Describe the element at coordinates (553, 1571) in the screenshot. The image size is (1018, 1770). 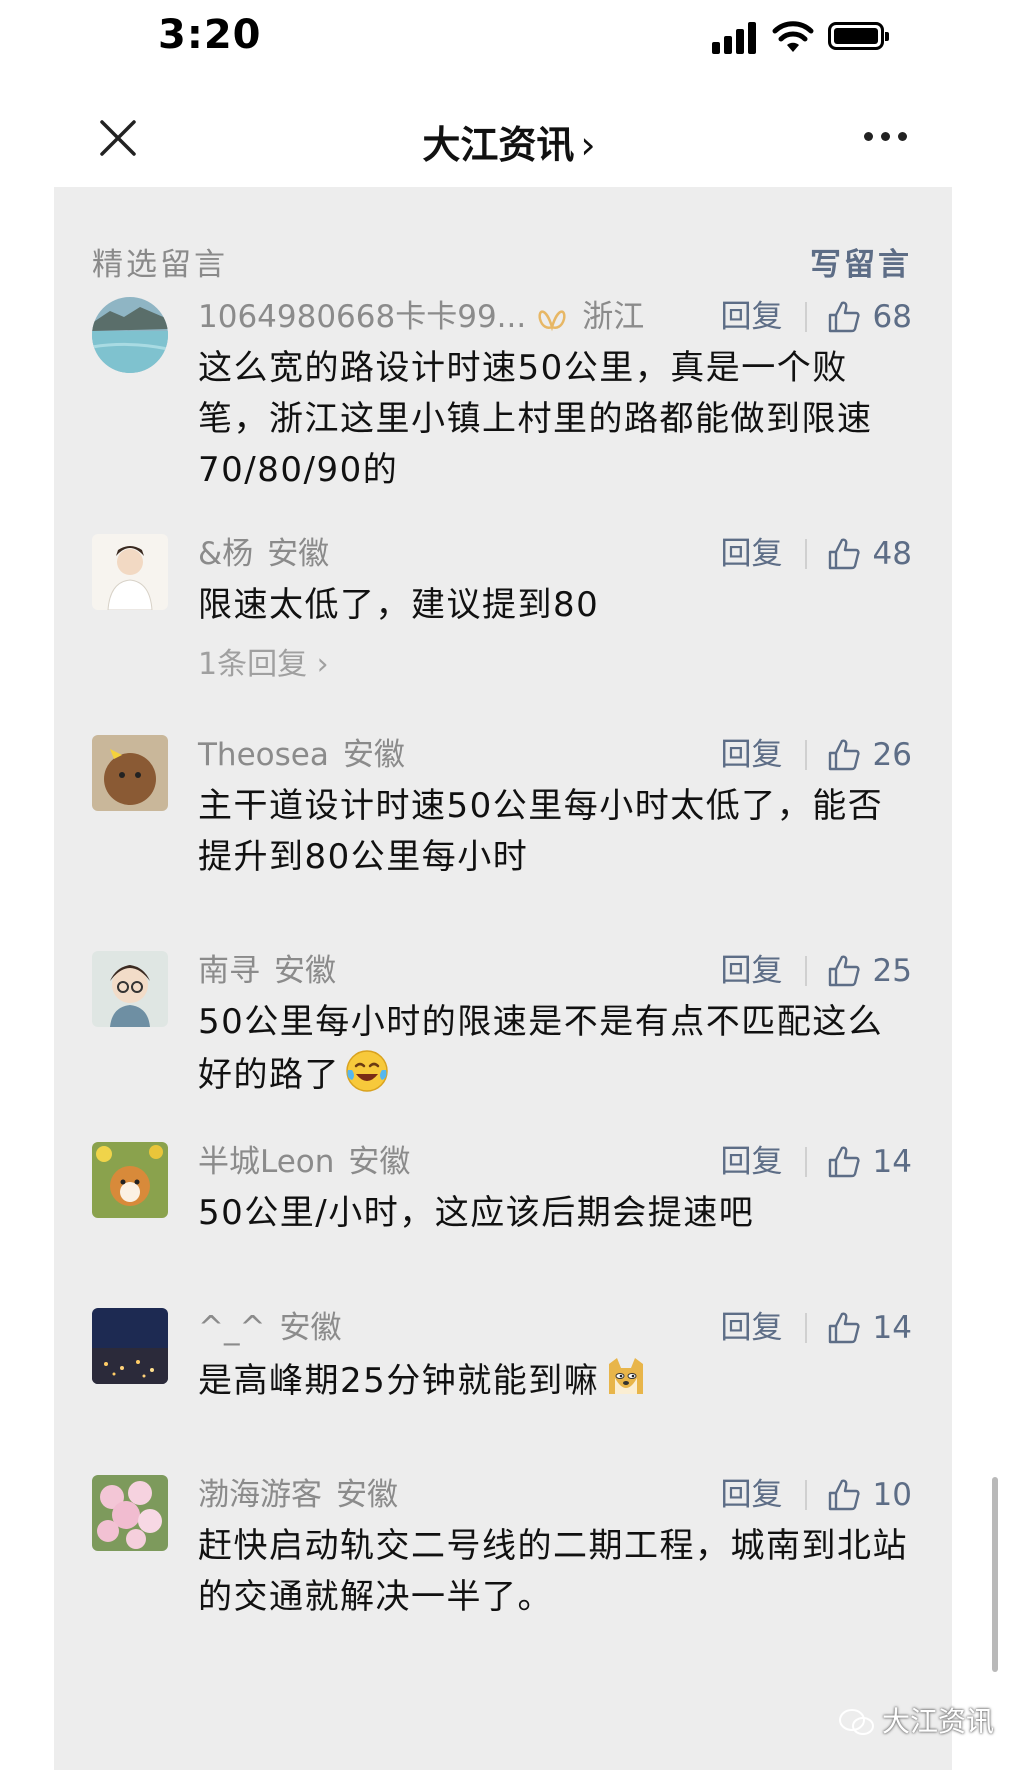
I see `comment-text: 赶快启动轨交二号线的二期工程，城南到北站的交通就解决一半了。` at that location.